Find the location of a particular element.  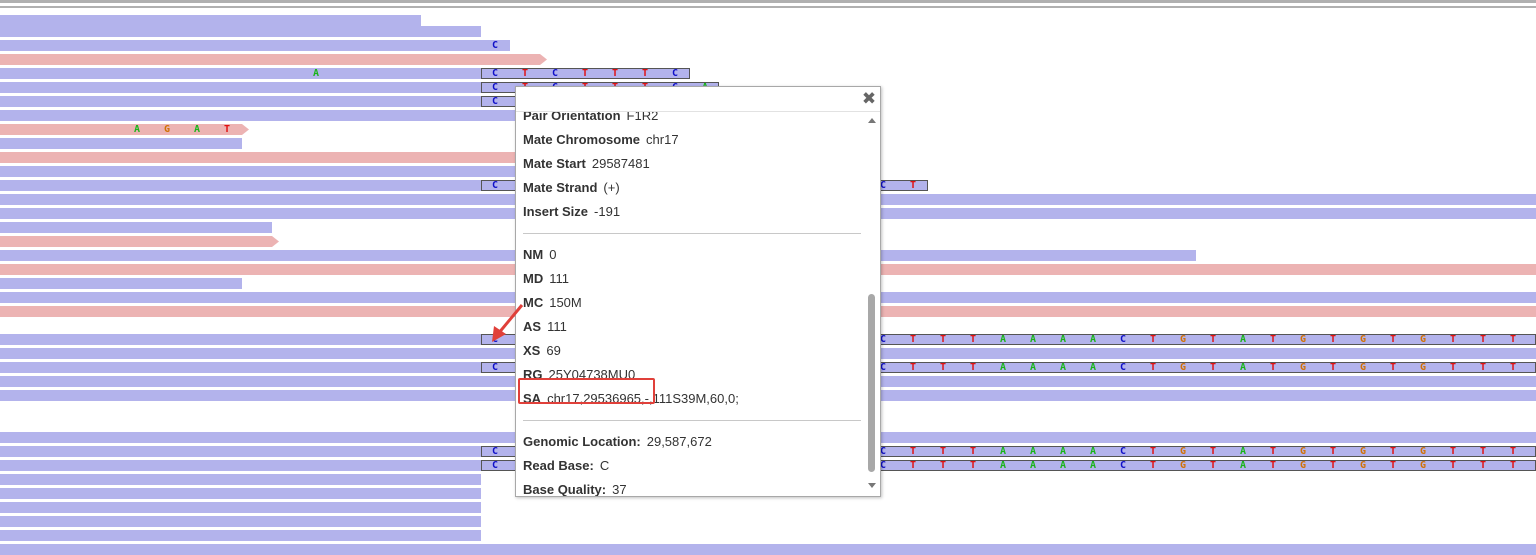

field-value: 111 is located at coordinates (557, 326).